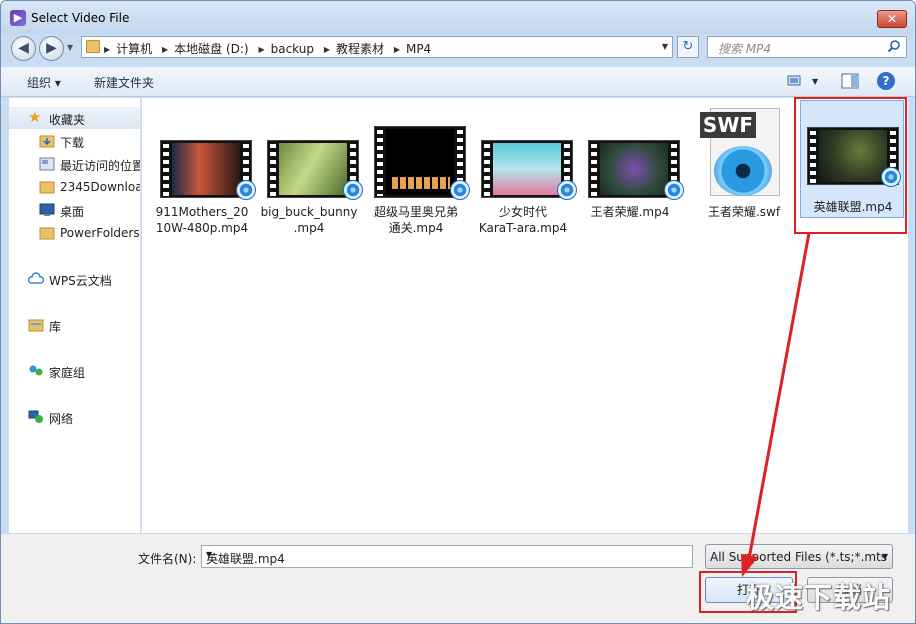  Describe the element at coordinates (819, 597) in the screenshot. I see `watermark: 极速下载站` at that location.